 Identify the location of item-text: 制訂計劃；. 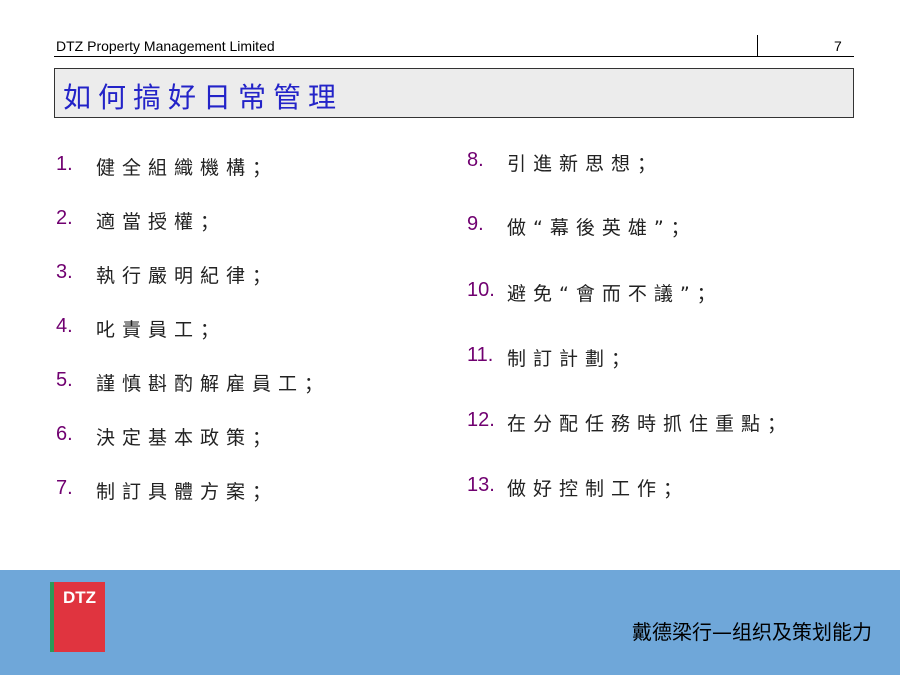
(572, 359).